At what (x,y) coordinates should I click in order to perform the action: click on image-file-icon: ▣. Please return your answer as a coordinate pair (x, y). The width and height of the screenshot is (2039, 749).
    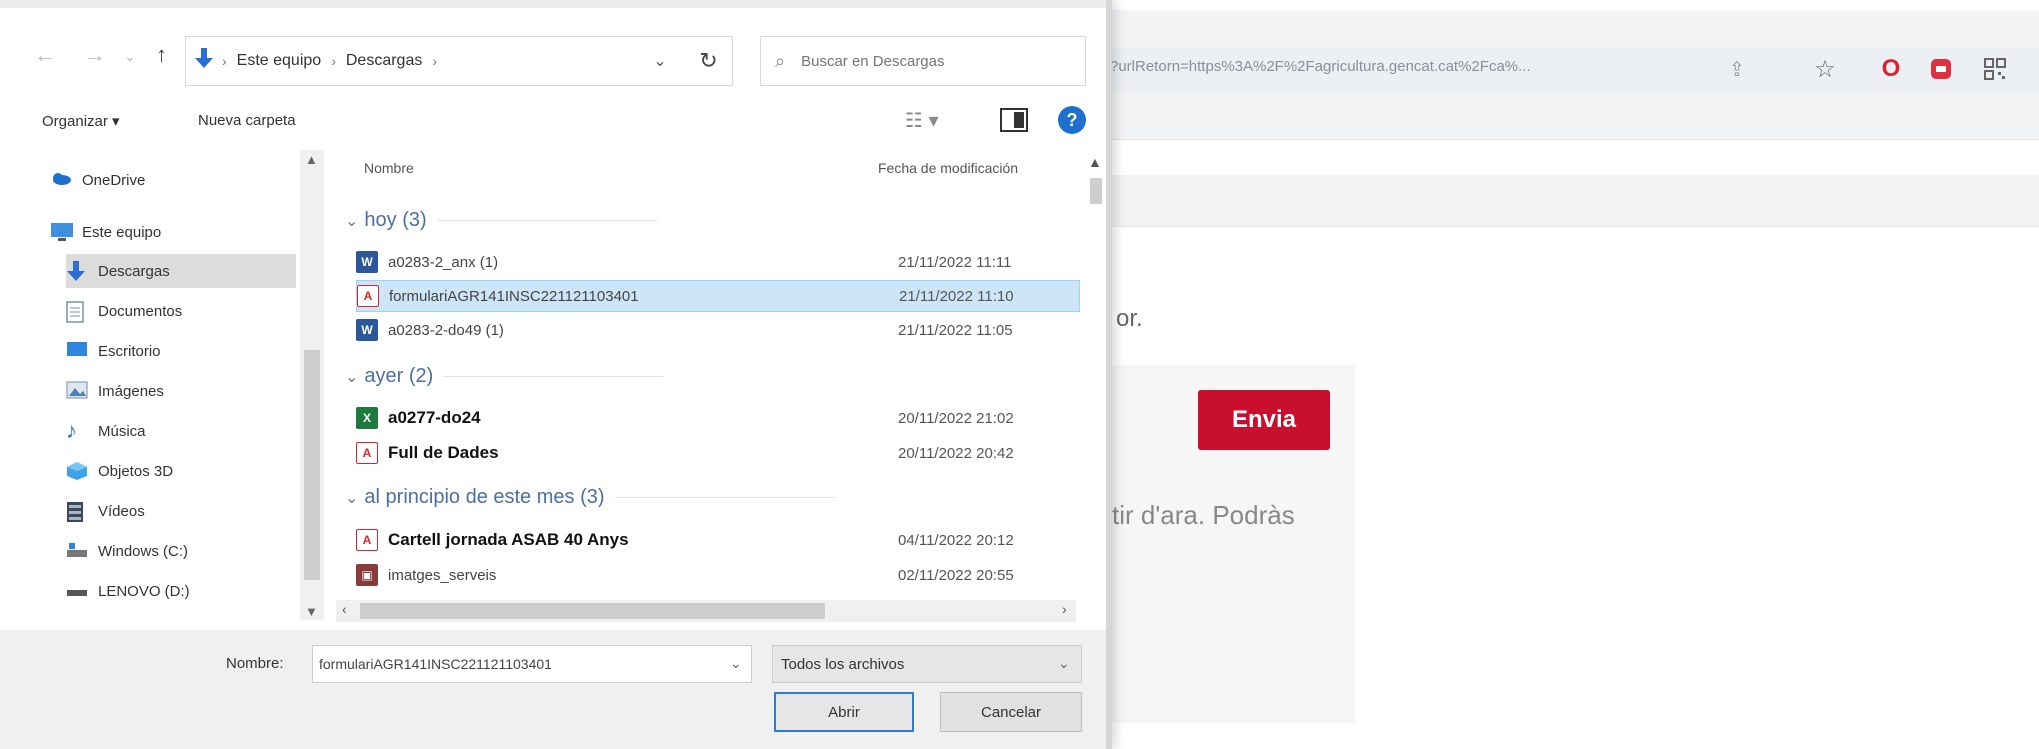
    Looking at the image, I should click on (367, 575).